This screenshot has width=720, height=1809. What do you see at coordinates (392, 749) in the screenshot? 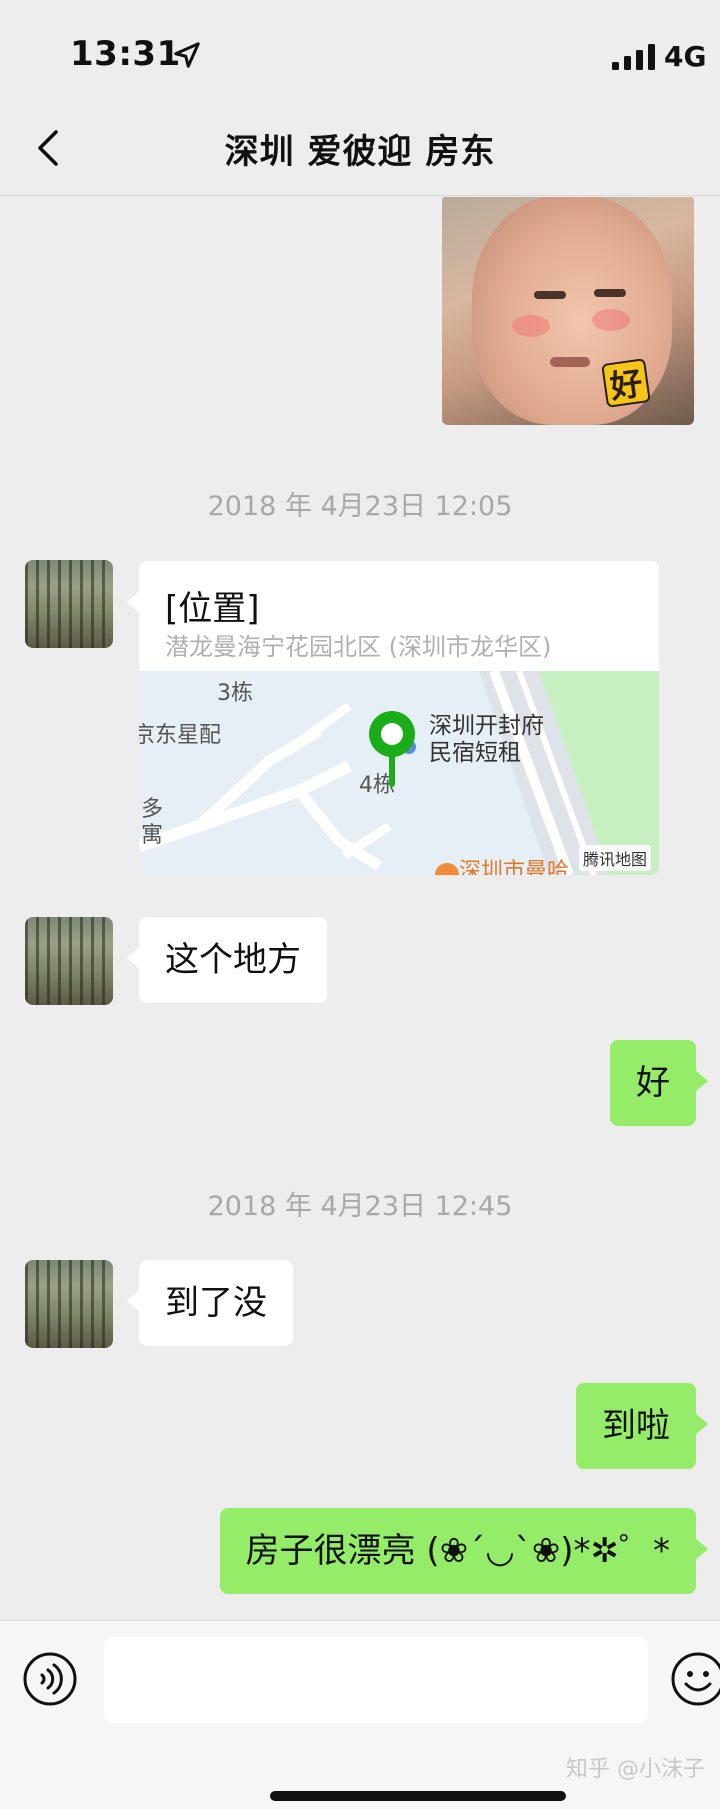
I see `location-pin-icon` at bounding box center [392, 749].